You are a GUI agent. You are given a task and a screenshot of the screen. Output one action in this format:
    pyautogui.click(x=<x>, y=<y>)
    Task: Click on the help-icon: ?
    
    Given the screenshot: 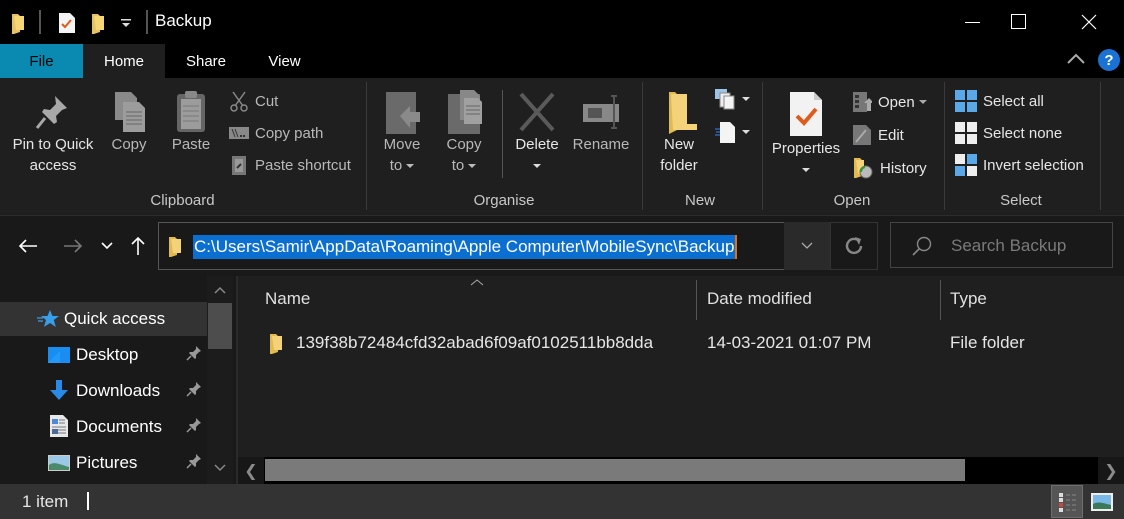 What is the action you would take?
    pyautogui.click(x=1109, y=60)
    